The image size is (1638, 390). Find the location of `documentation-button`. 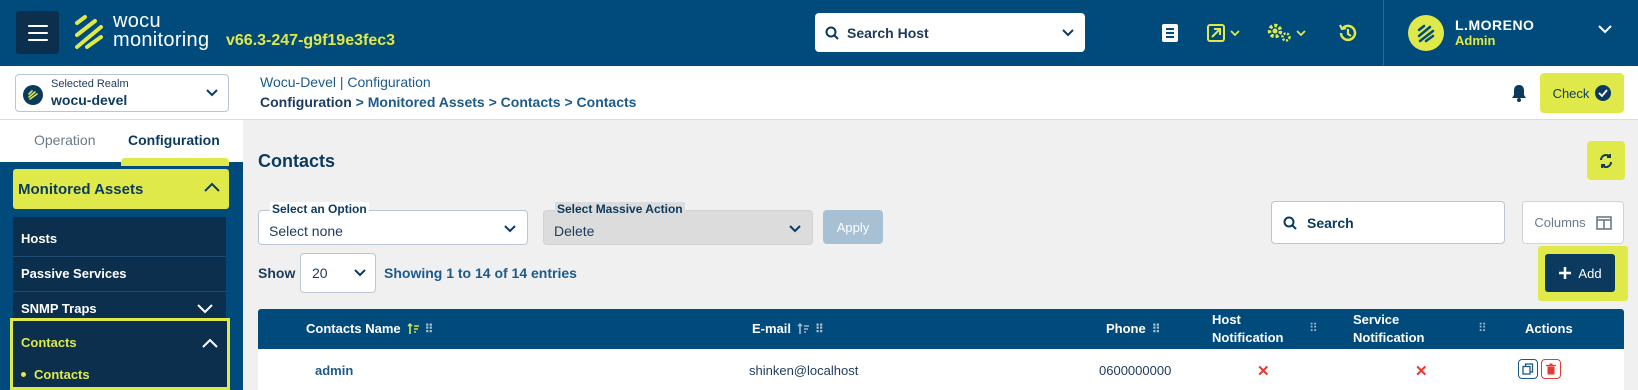

documentation-button is located at coordinates (1170, 33).